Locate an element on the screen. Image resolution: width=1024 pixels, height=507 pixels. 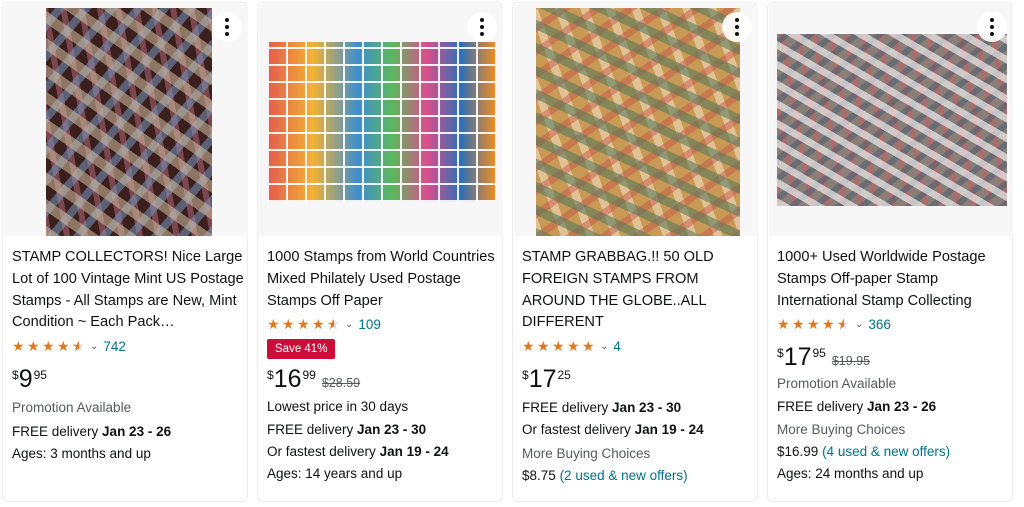
price-whole: 9 is located at coordinates (25, 379).